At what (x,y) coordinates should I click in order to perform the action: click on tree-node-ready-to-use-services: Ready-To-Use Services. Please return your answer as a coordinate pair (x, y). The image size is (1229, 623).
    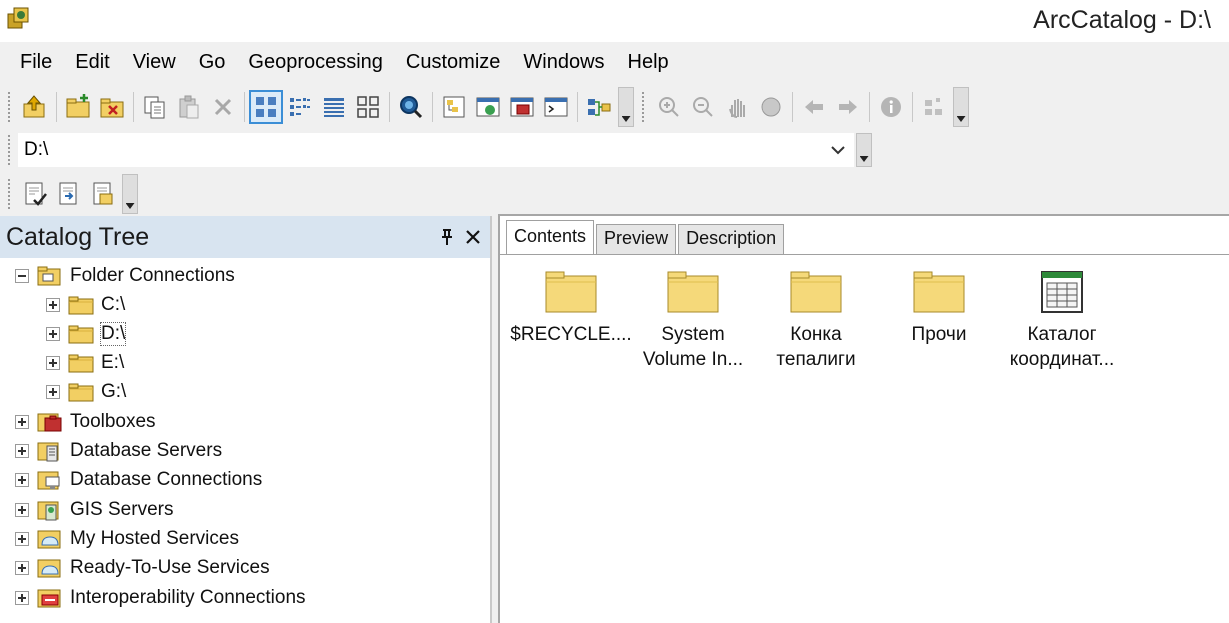
    Looking at the image, I should click on (142, 568).